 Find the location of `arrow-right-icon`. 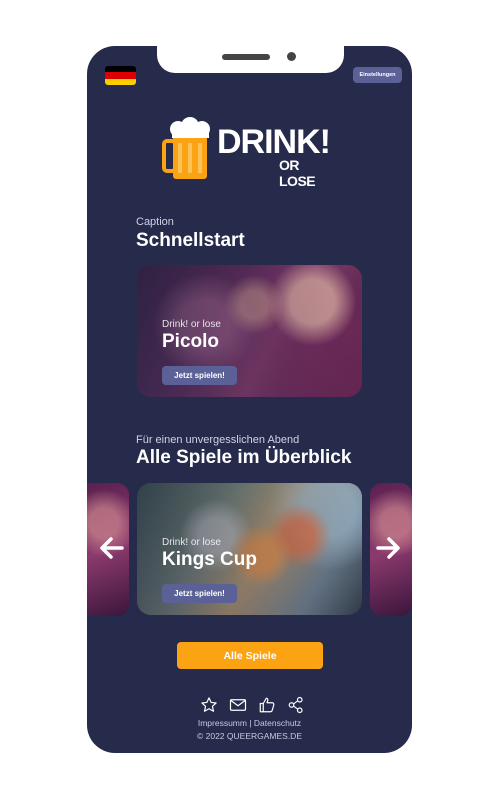

arrow-right-icon is located at coordinates (388, 548).